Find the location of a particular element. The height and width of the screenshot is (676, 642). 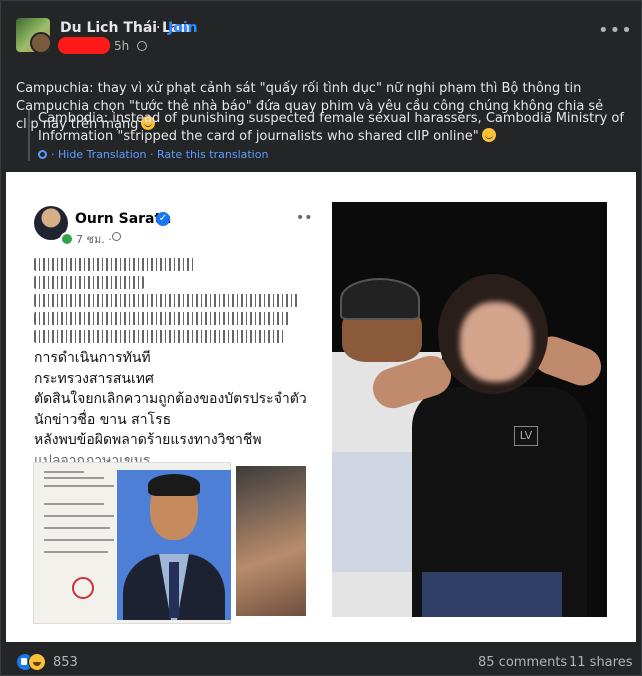

redacted-author is located at coordinates (84, 45).